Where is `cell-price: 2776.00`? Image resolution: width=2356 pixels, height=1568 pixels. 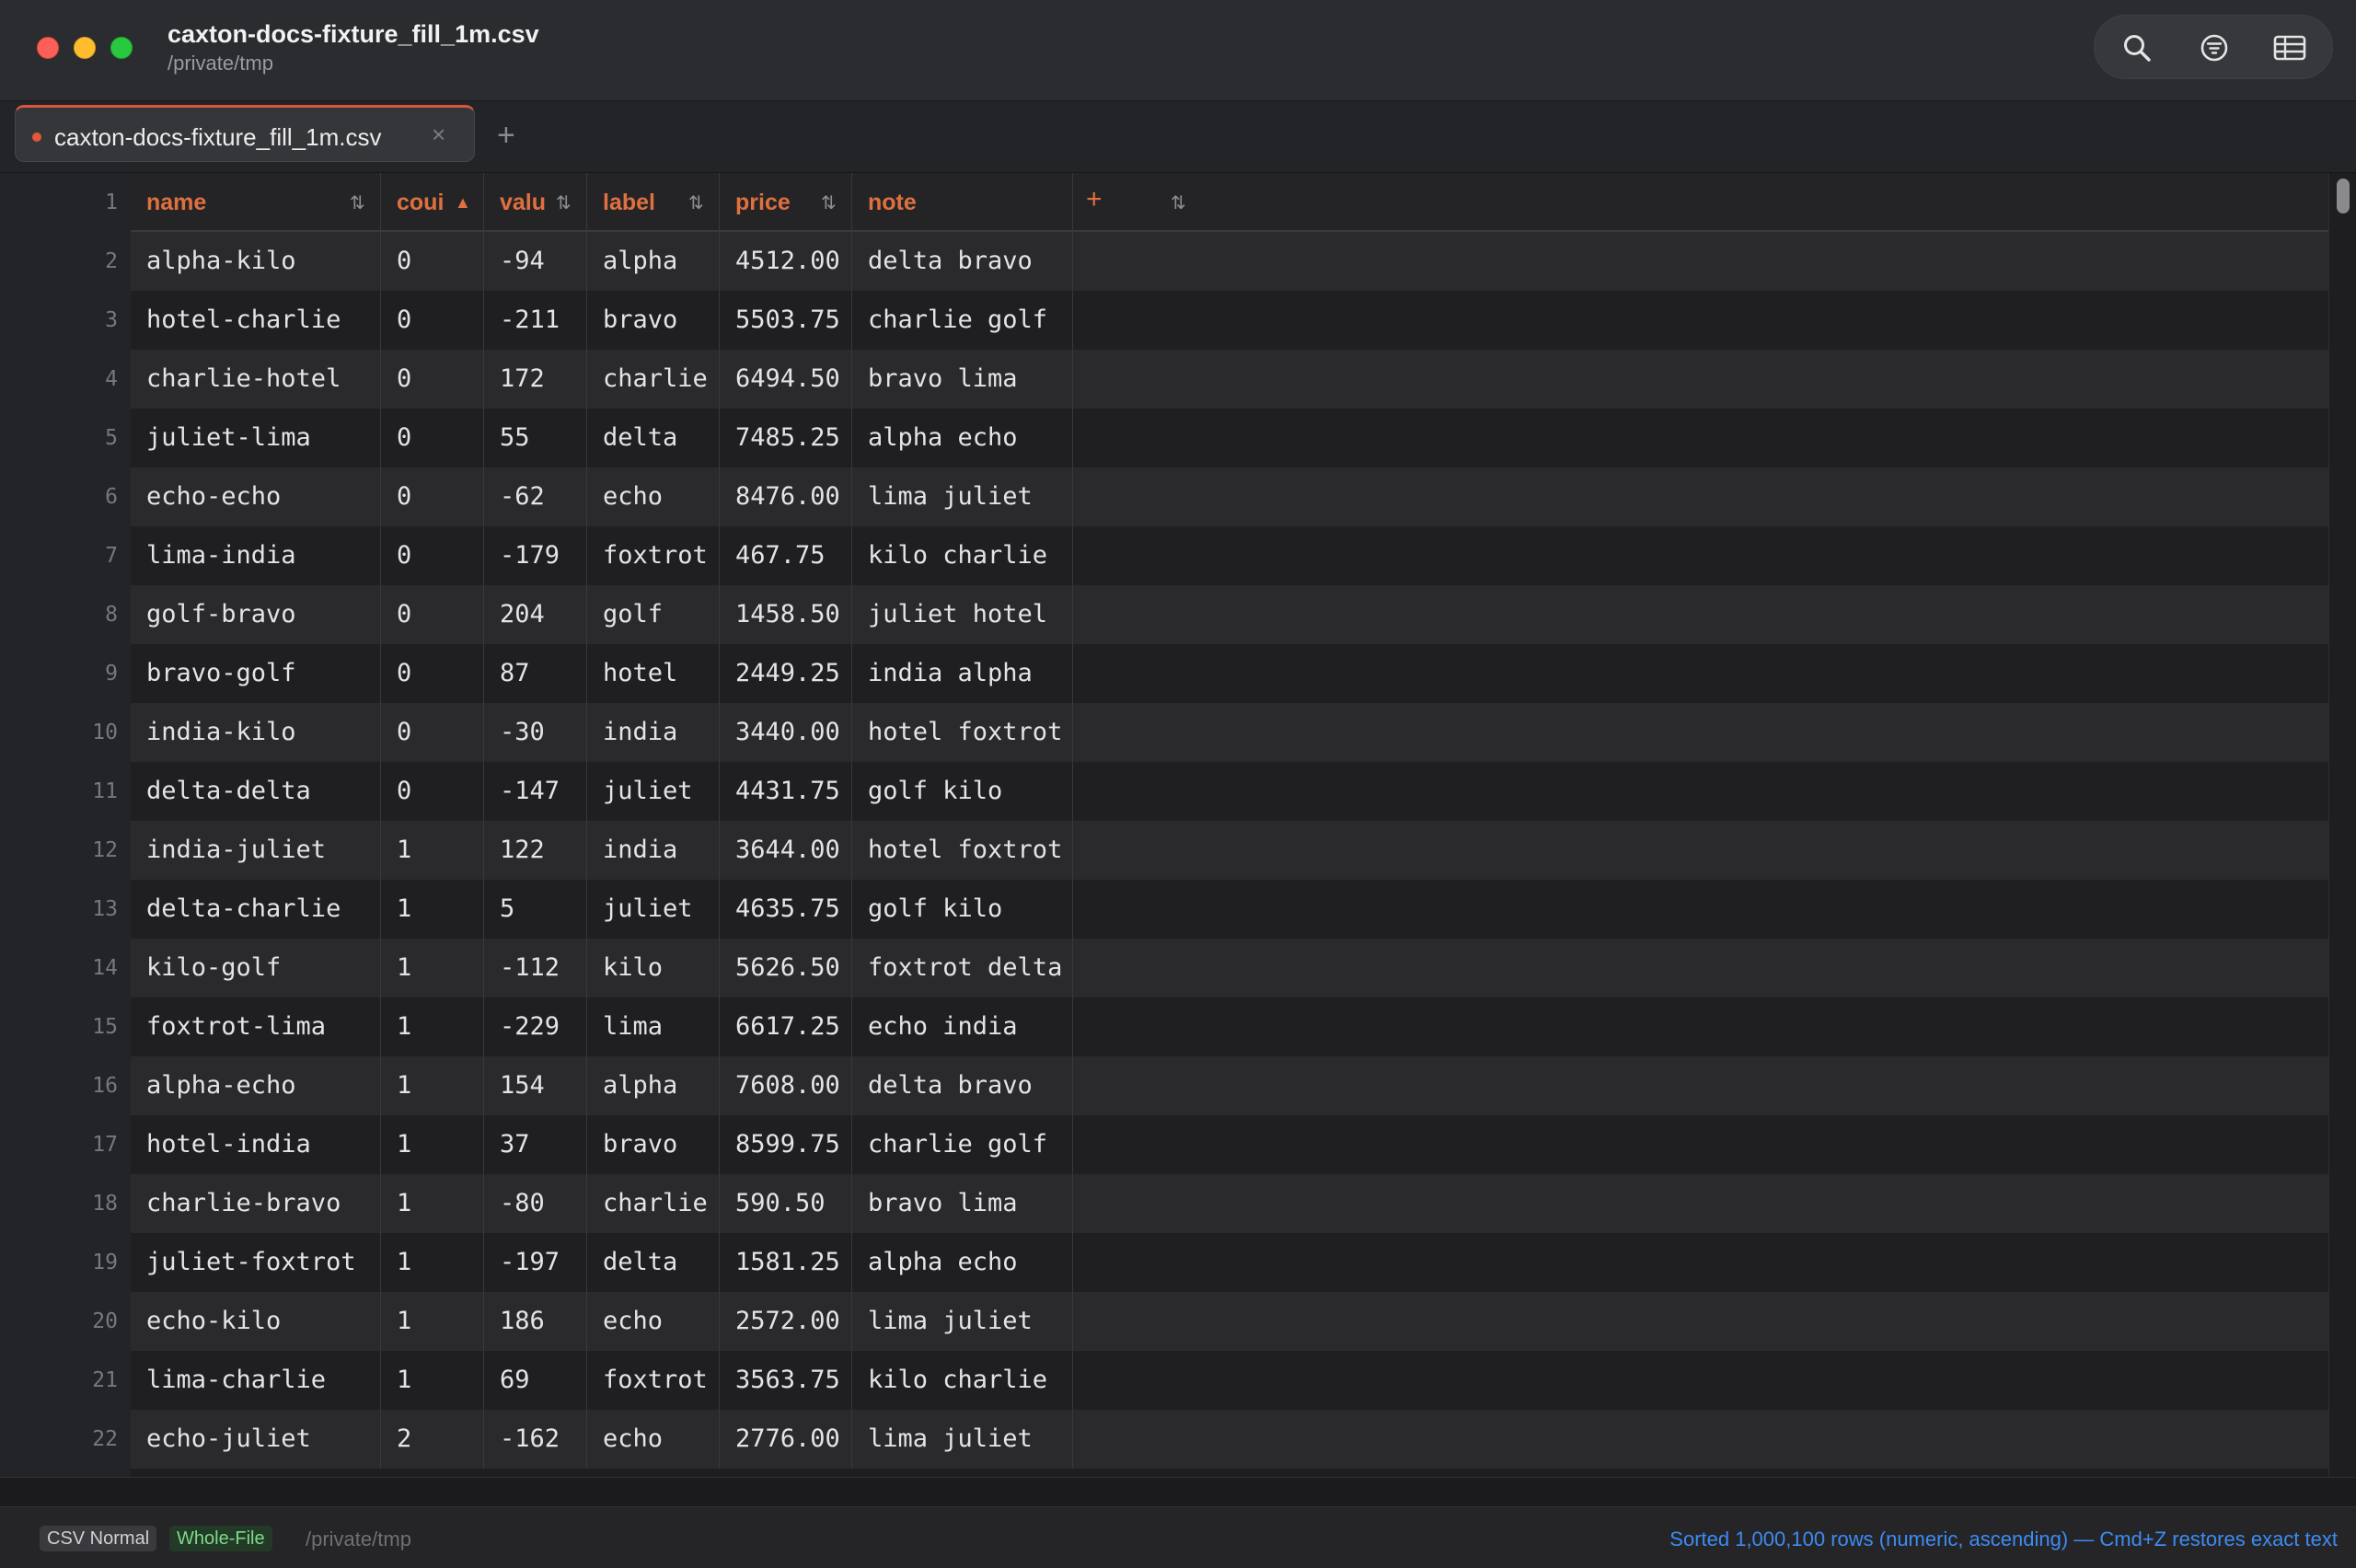 cell-price: 2776.00 is located at coordinates (786, 1439).